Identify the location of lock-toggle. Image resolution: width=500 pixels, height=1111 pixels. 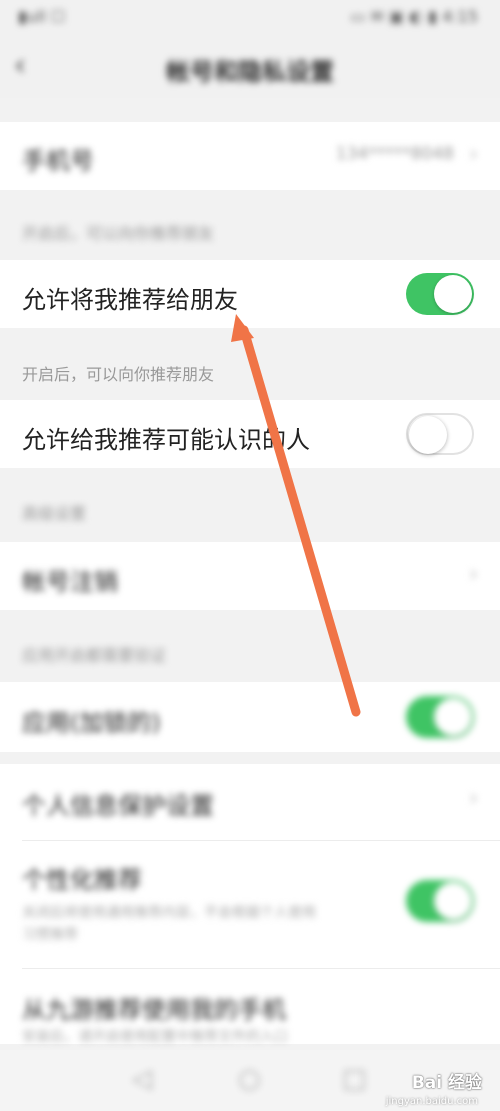
(440, 717).